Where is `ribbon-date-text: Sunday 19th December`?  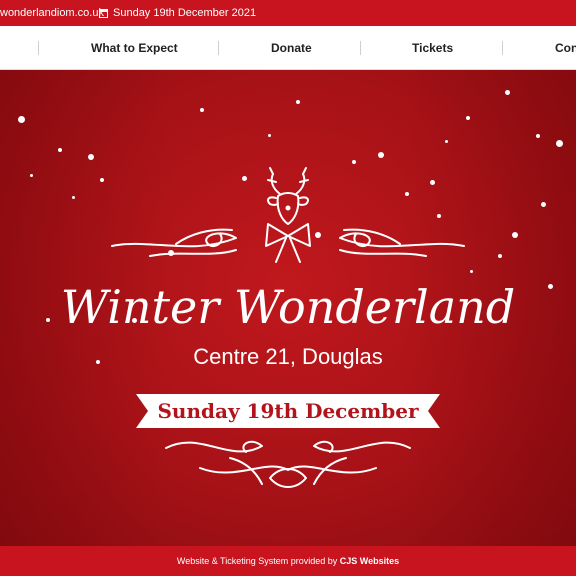
ribbon-date-text: Sunday 19th December is located at coordinates (288, 411).